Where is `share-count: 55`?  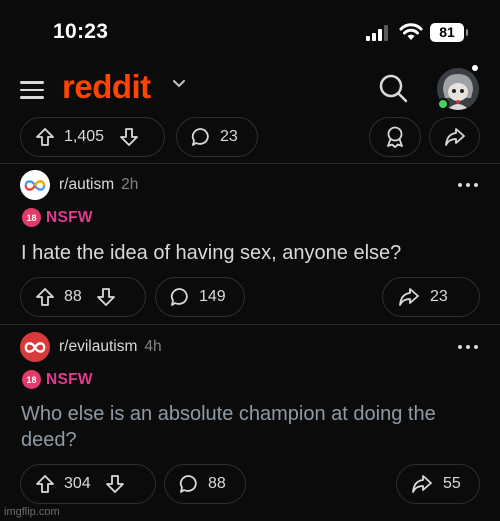
share-count: 55 is located at coordinates (452, 483).